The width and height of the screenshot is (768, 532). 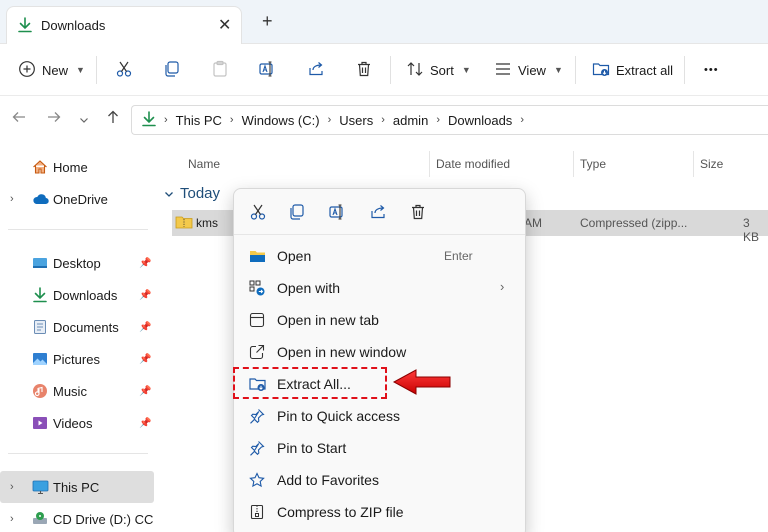 What do you see at coordinates (40, 264) in the screenshot?
I see `desktop-icon` at bounding box center [40, 264].